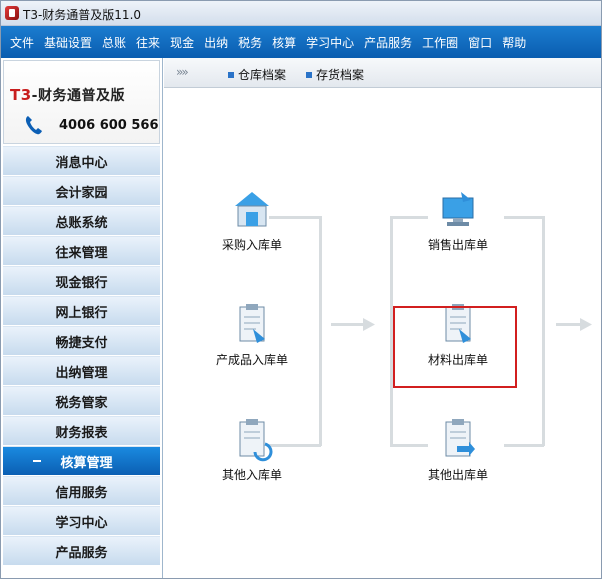 The width and height of the screenshot is (602, 579). What do you see at coordinates (388, 42) in the screenshot?
I see `menu-product-services: 产品服务` at bounding box center [388, 42].